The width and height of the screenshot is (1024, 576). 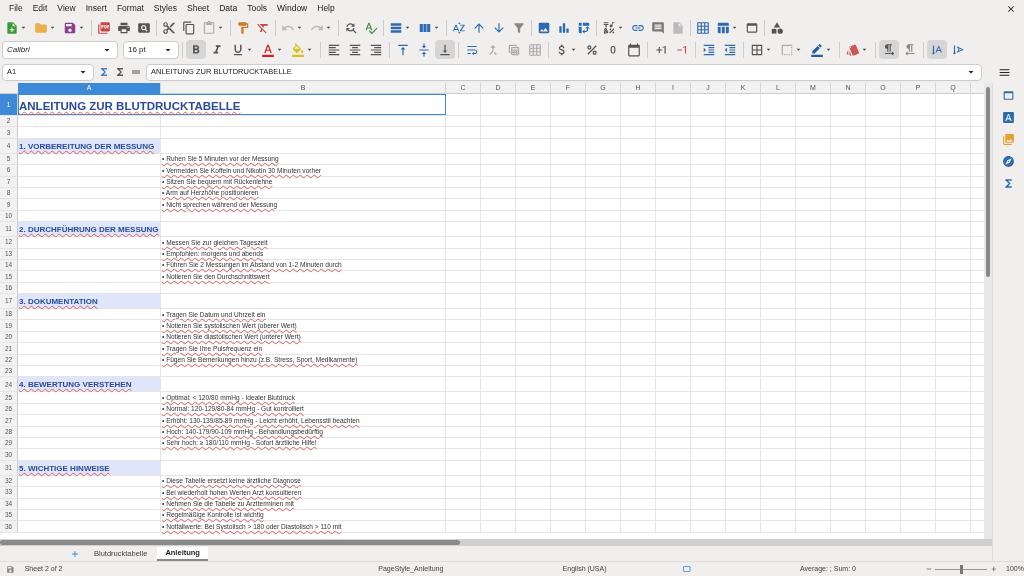 I want to click on section-heading: 1. VORBEREITUNG DER MESSUNG, so click(x=87, y=146).